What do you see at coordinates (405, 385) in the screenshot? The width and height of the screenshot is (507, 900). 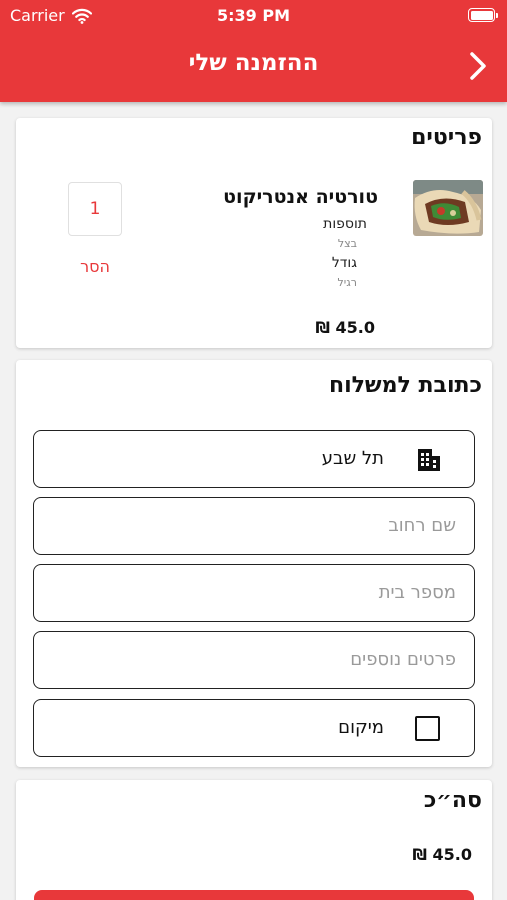 I see `address-section-title: כתובת למשלוח` at bounding box center [405, 385].